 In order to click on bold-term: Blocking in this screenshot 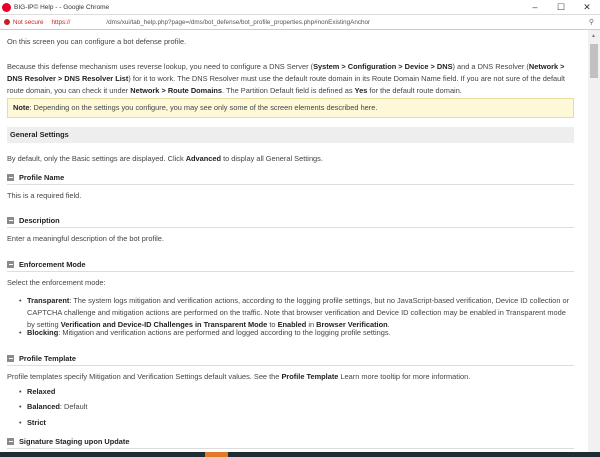, I will do `click(43, 332)`.